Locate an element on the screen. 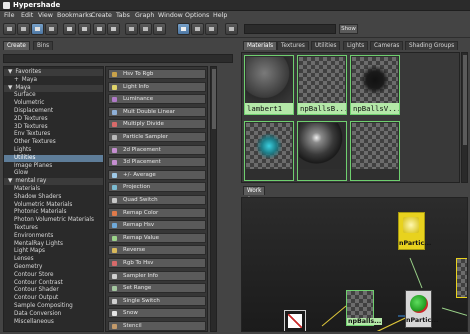 The image size is (470, 334). node-button: Set Range is located at coordinates (157, 288).